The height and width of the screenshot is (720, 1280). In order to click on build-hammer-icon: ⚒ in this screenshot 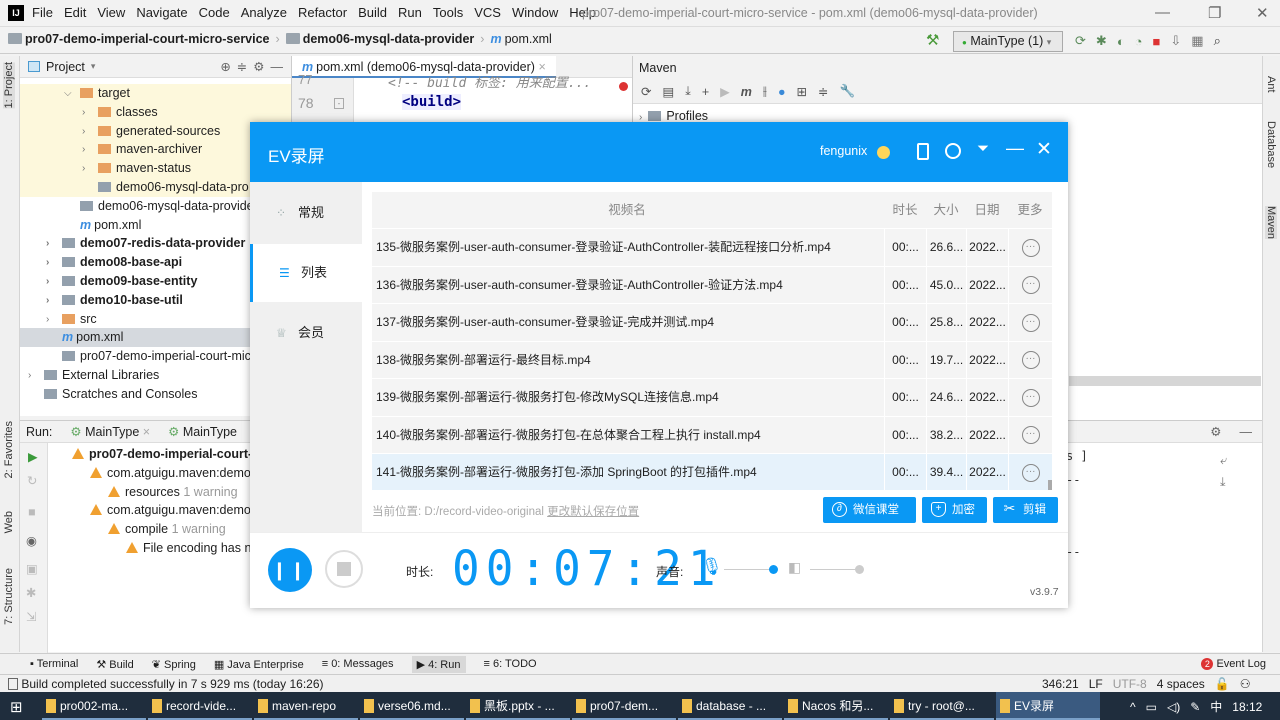, I will do `click(932, 40)`.